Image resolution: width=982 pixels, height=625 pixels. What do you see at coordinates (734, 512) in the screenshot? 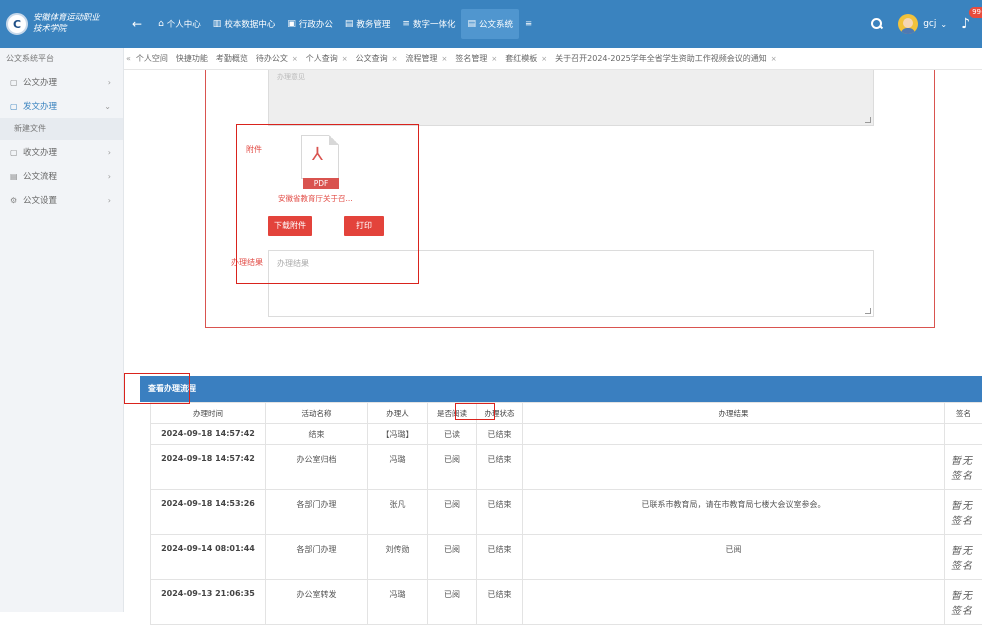
I see `cell-result: 已联系市教育局，请在市教育局七楼大会议室参会。` at bounding box center [734, 512].